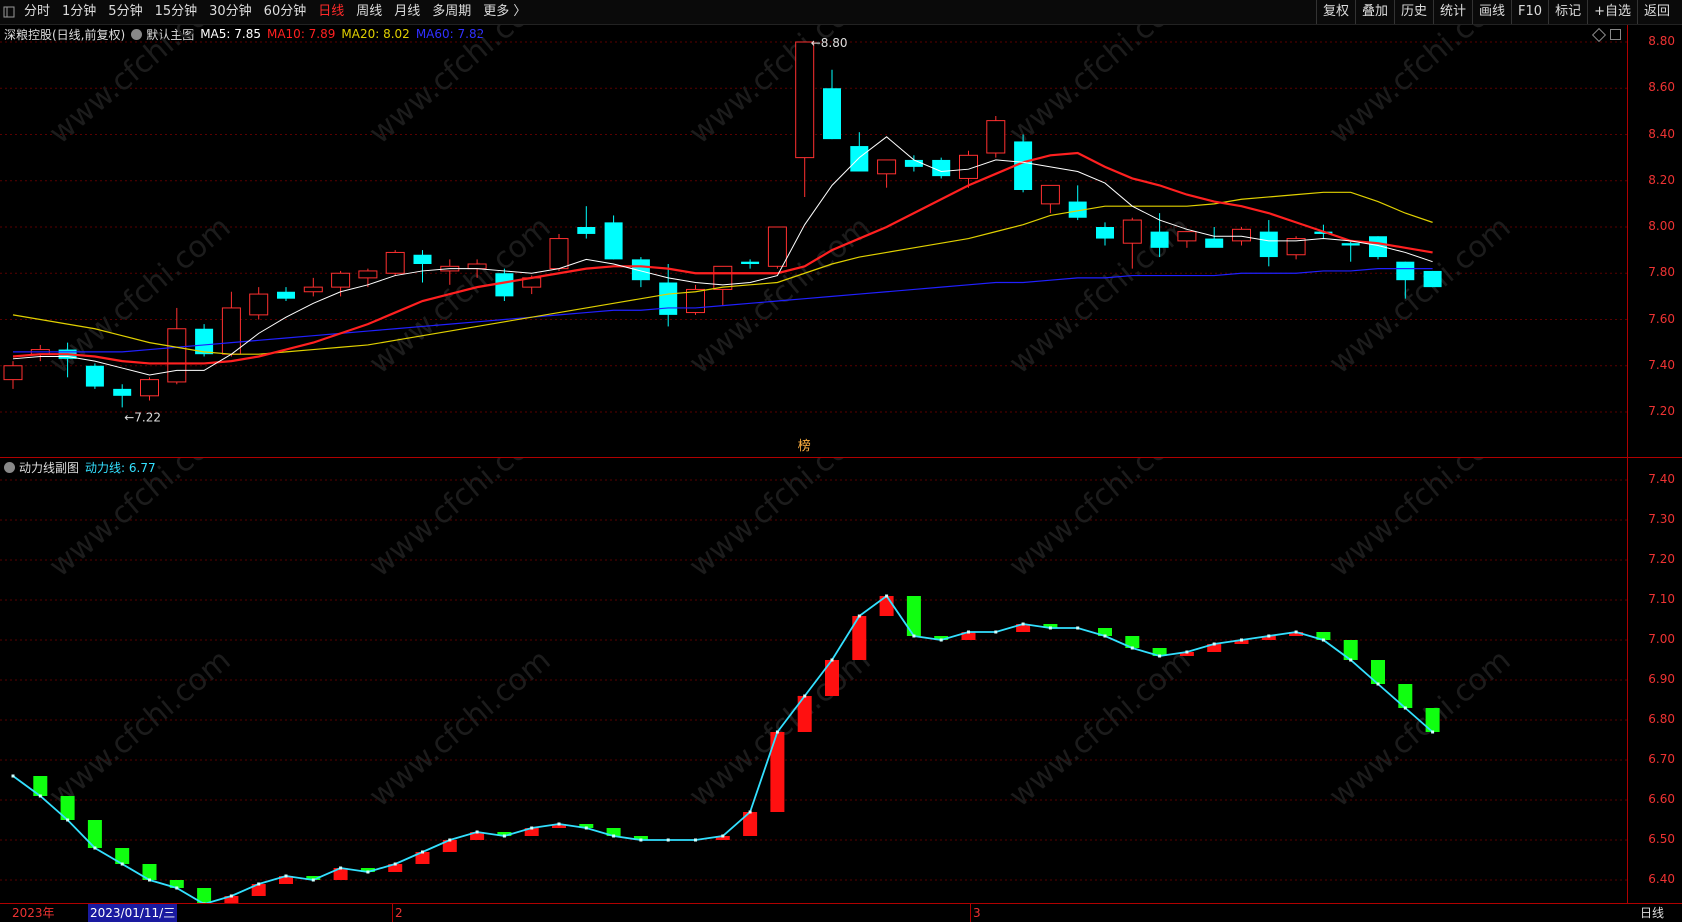  I want to click on value-tick: 7.40, so click(1661, 479).